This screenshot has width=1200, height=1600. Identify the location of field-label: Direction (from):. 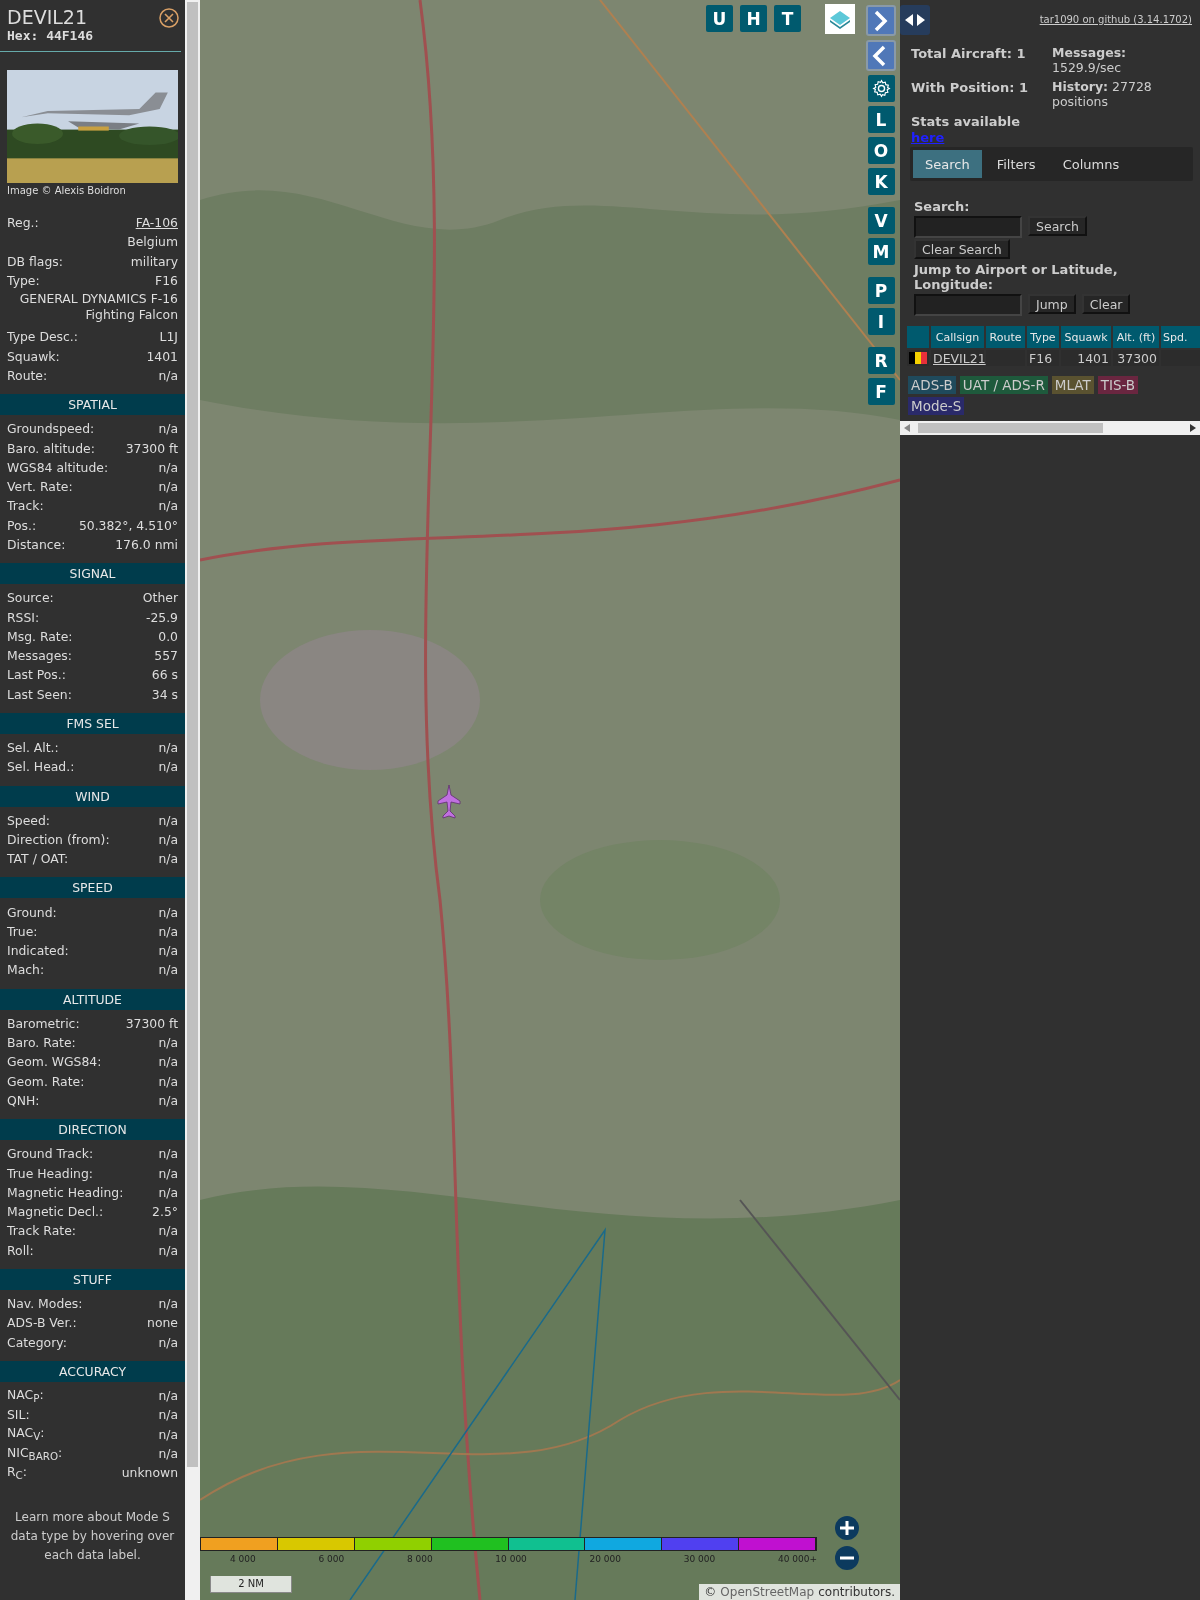
(58, 839).